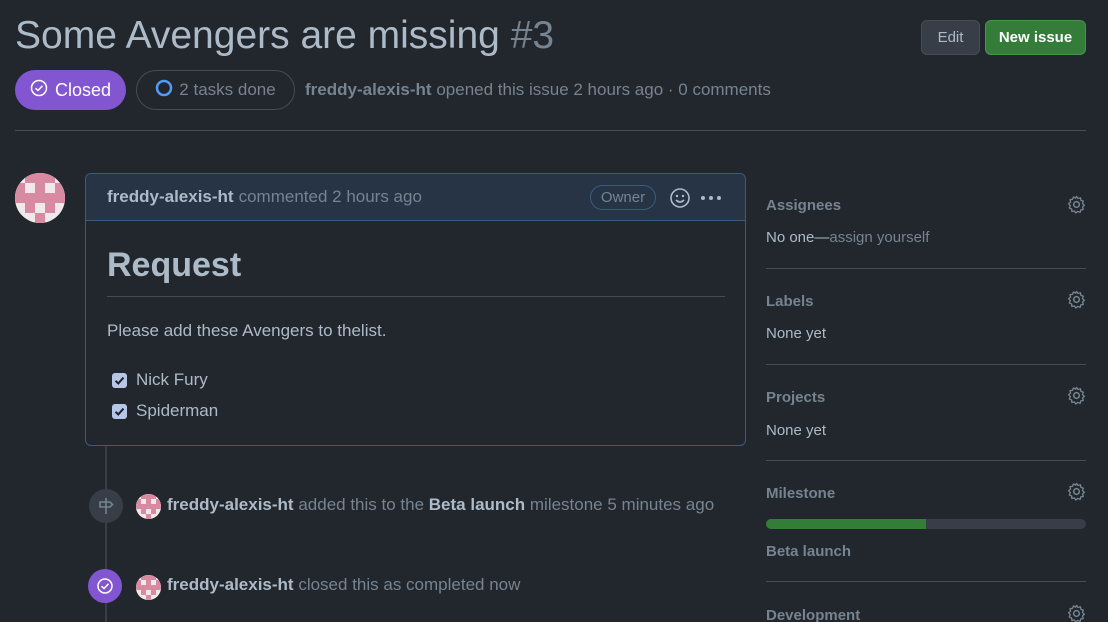  What do you see at coordinates (330, 196) in the screenshot?
I see `comment-time: commented 2 hours ago` at bounding box center [330, 196].